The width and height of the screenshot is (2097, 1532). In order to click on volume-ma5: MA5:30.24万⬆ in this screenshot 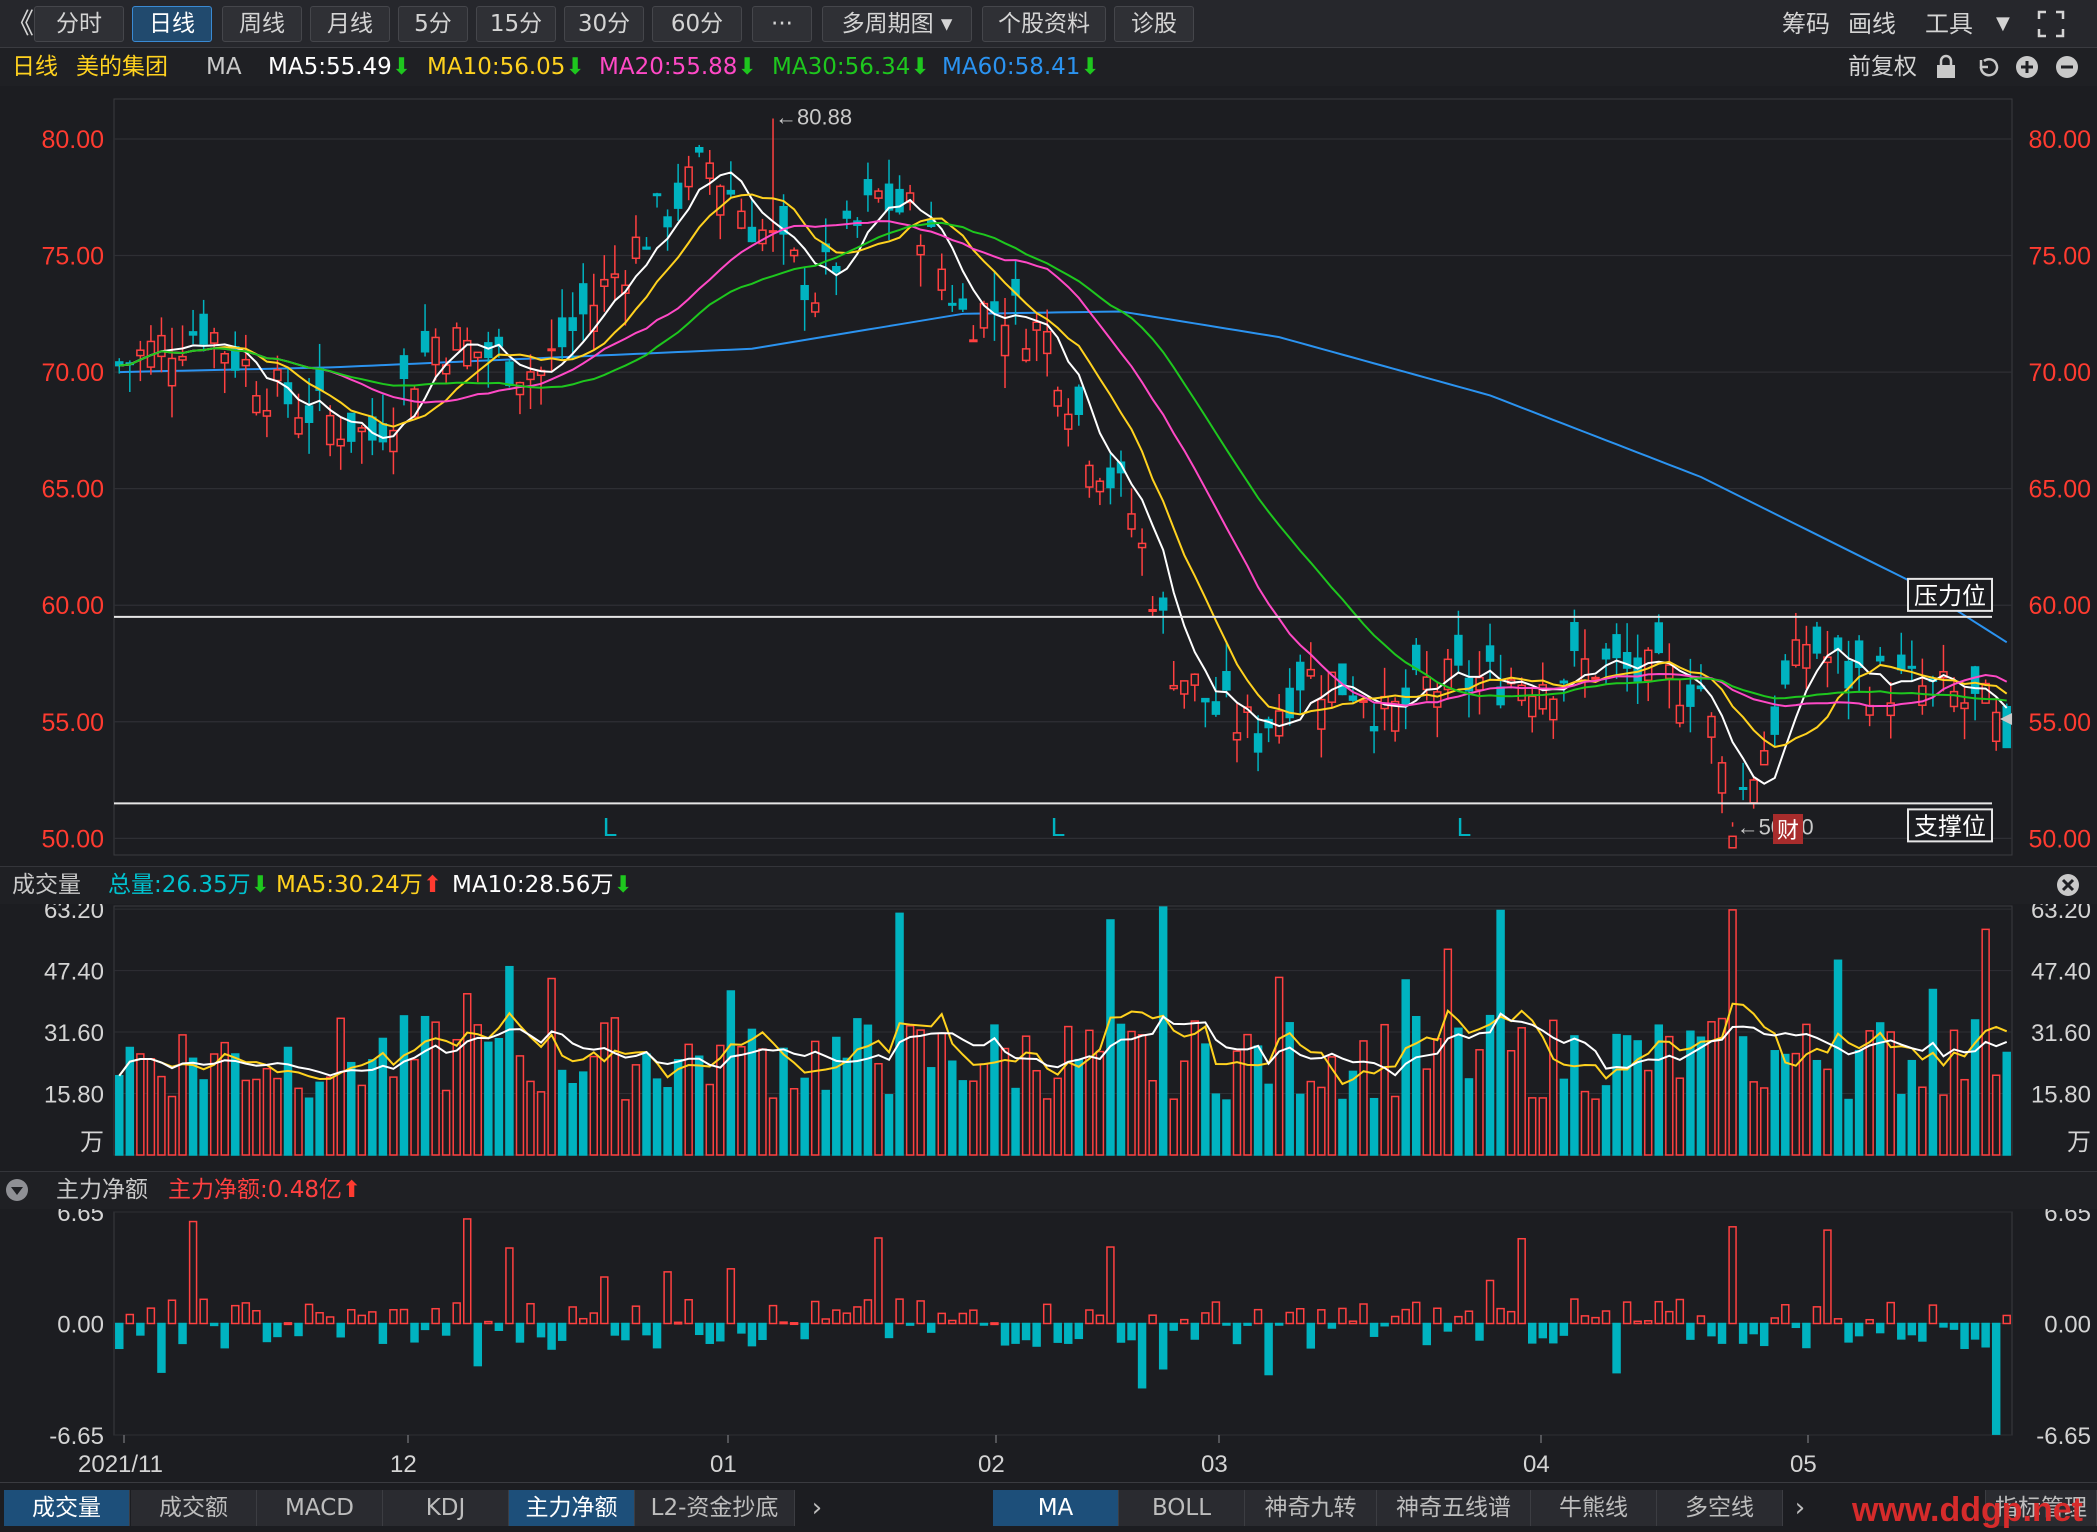, I will do `click(359, 885)`.